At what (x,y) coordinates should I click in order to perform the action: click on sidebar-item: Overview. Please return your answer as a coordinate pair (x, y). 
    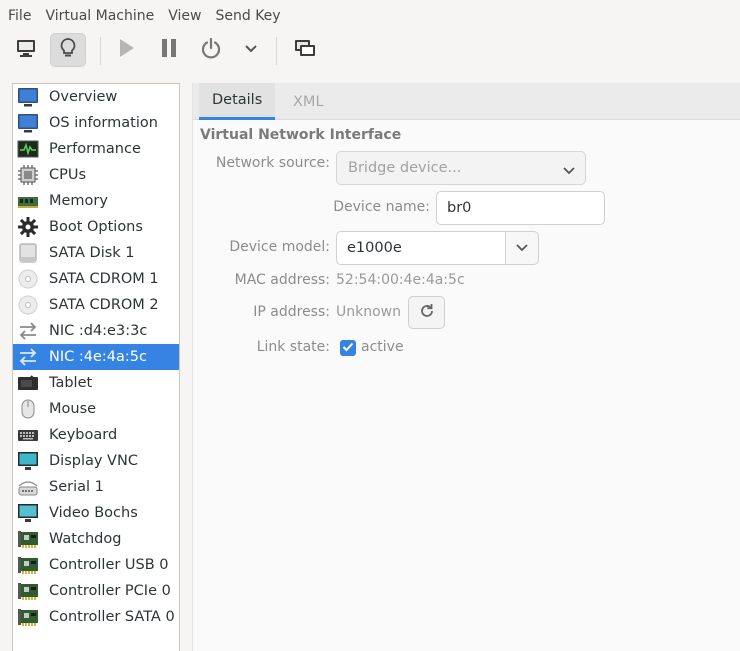
    Looking at the image, I should click on (96, 97).